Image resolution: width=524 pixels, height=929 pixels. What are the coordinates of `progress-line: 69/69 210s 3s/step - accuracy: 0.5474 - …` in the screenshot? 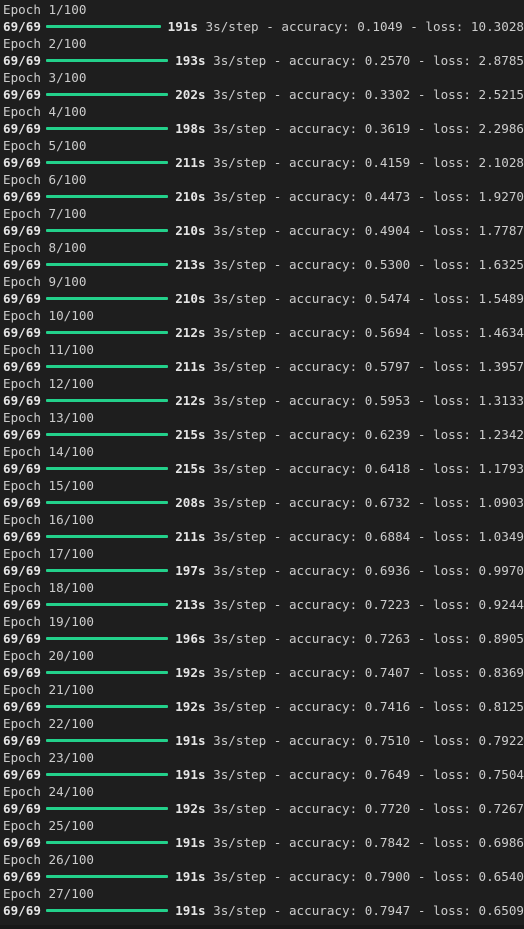 It's located at (262, 298).